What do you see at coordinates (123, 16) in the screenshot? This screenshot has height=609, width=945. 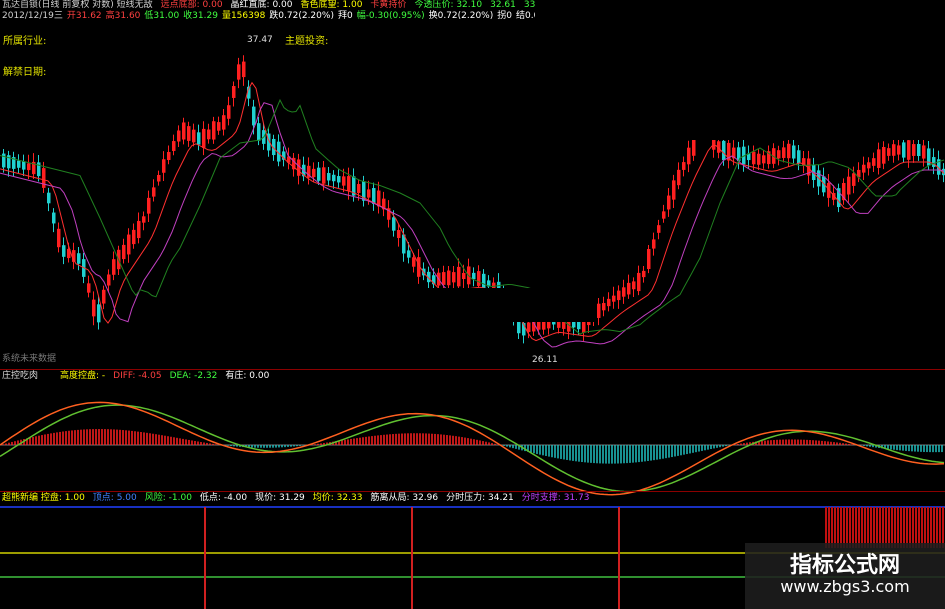 I see `header-item: 高31.60` at bounding box center [123, 16].